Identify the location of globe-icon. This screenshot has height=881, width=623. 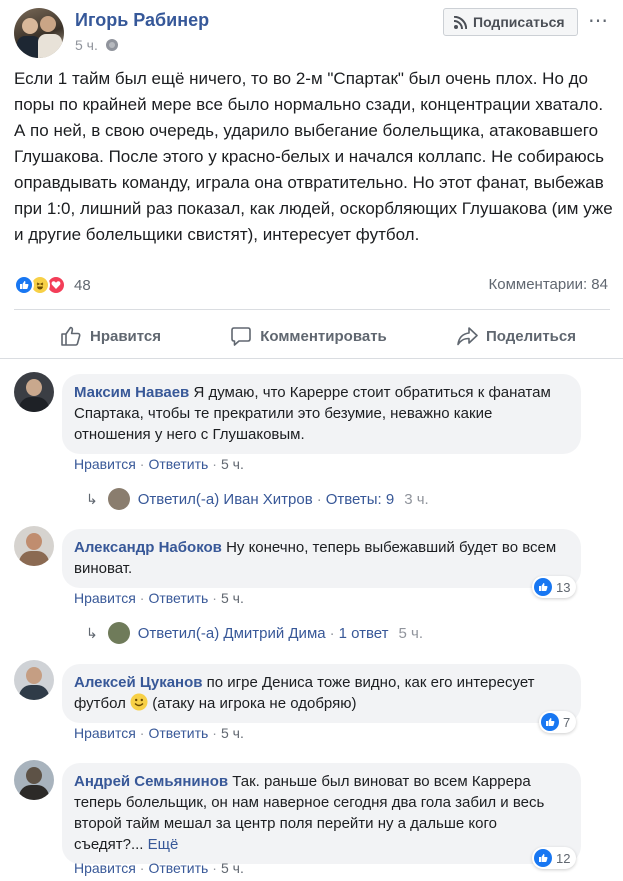
(111, 45).